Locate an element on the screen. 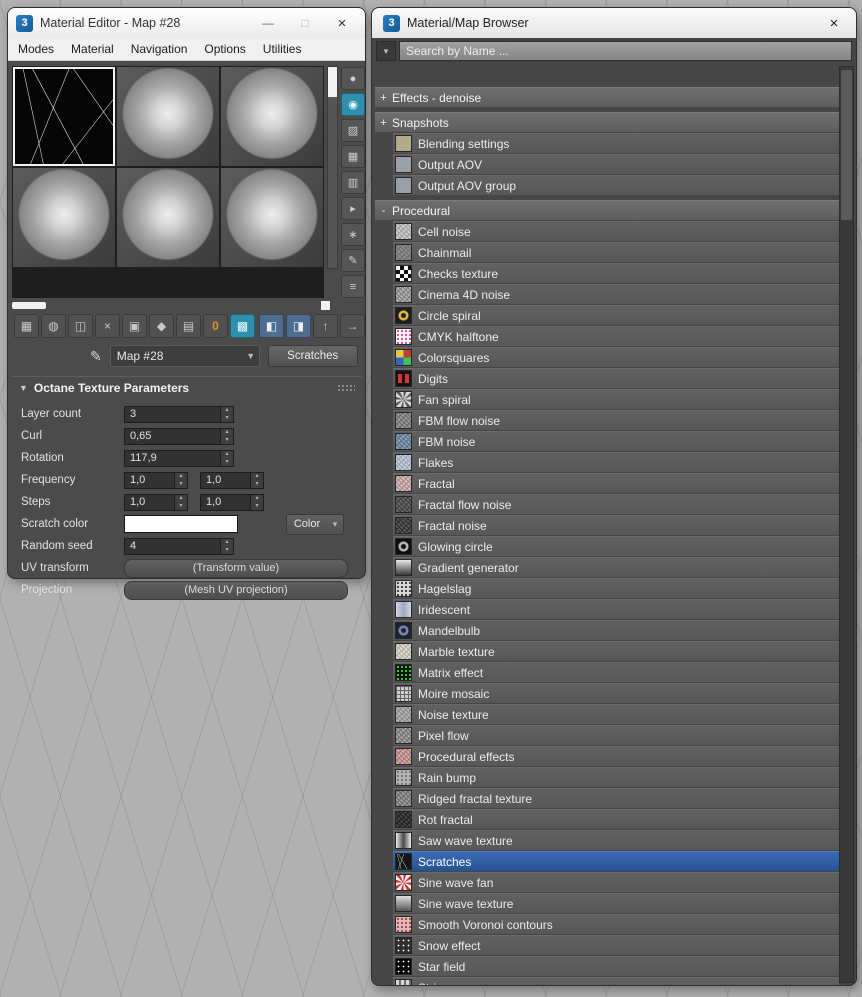  map-item-chainmail: Chainmail is located at coordinates (616, 252).